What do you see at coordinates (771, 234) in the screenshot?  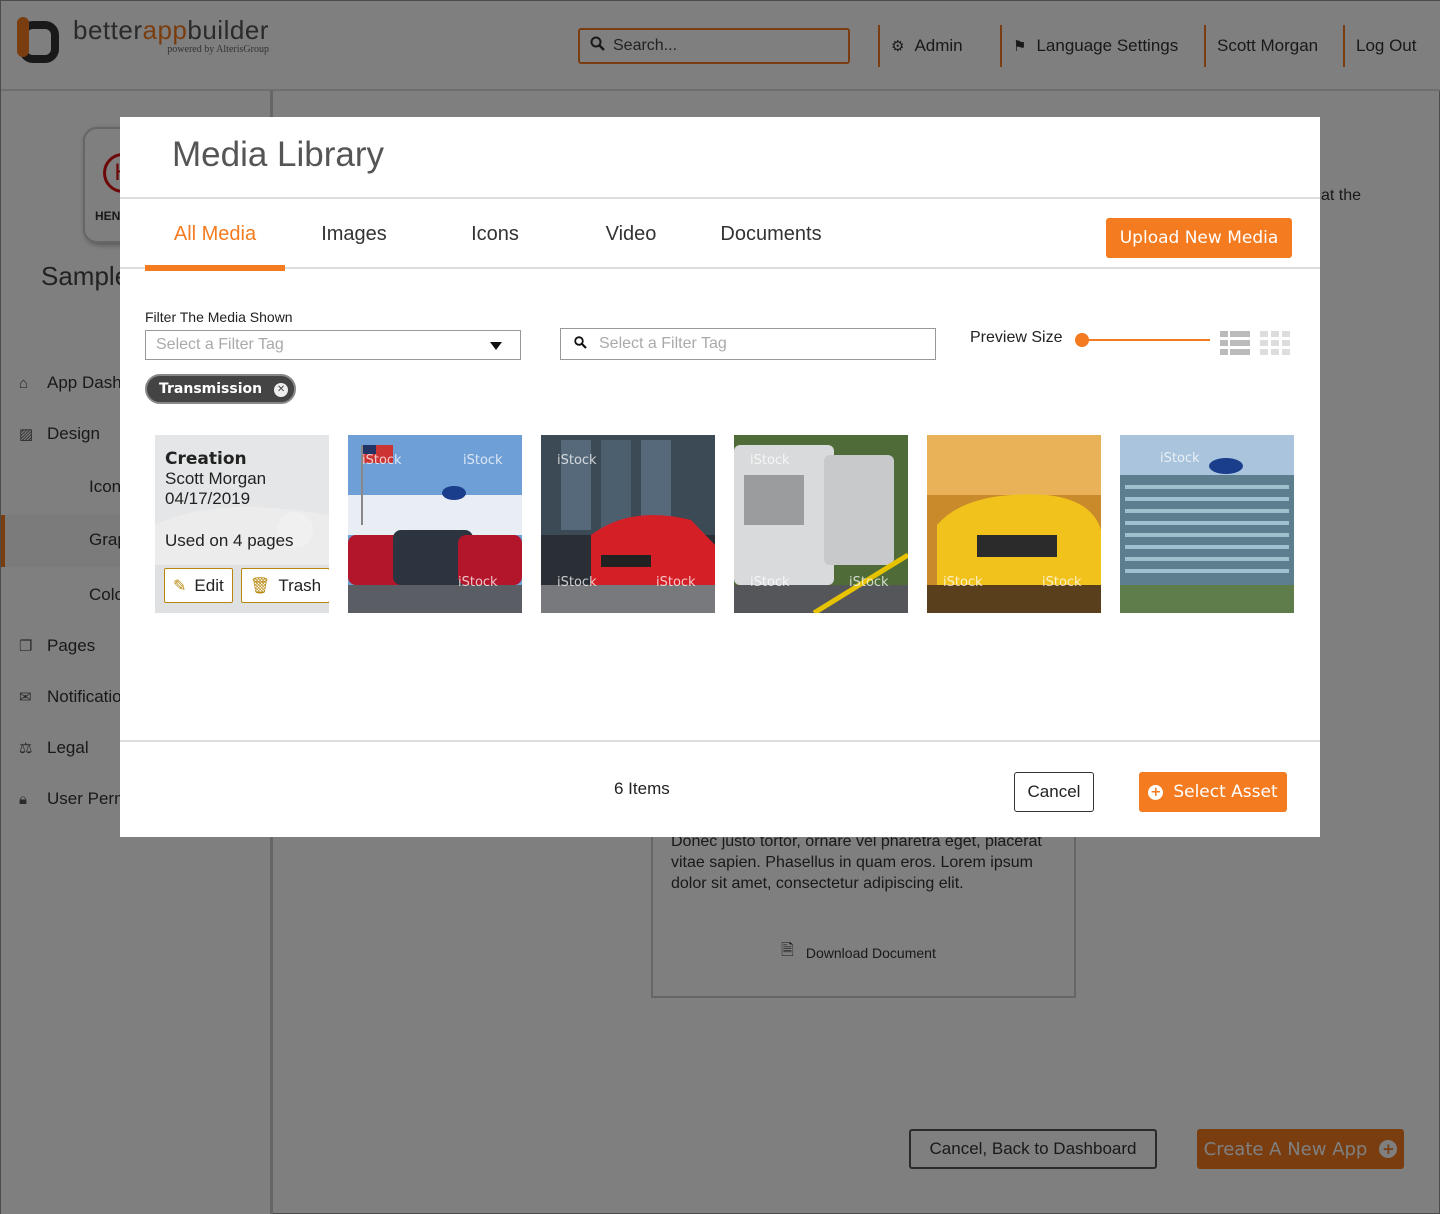 I see `tab-documents: Documents` at bounding box center [771, 234].